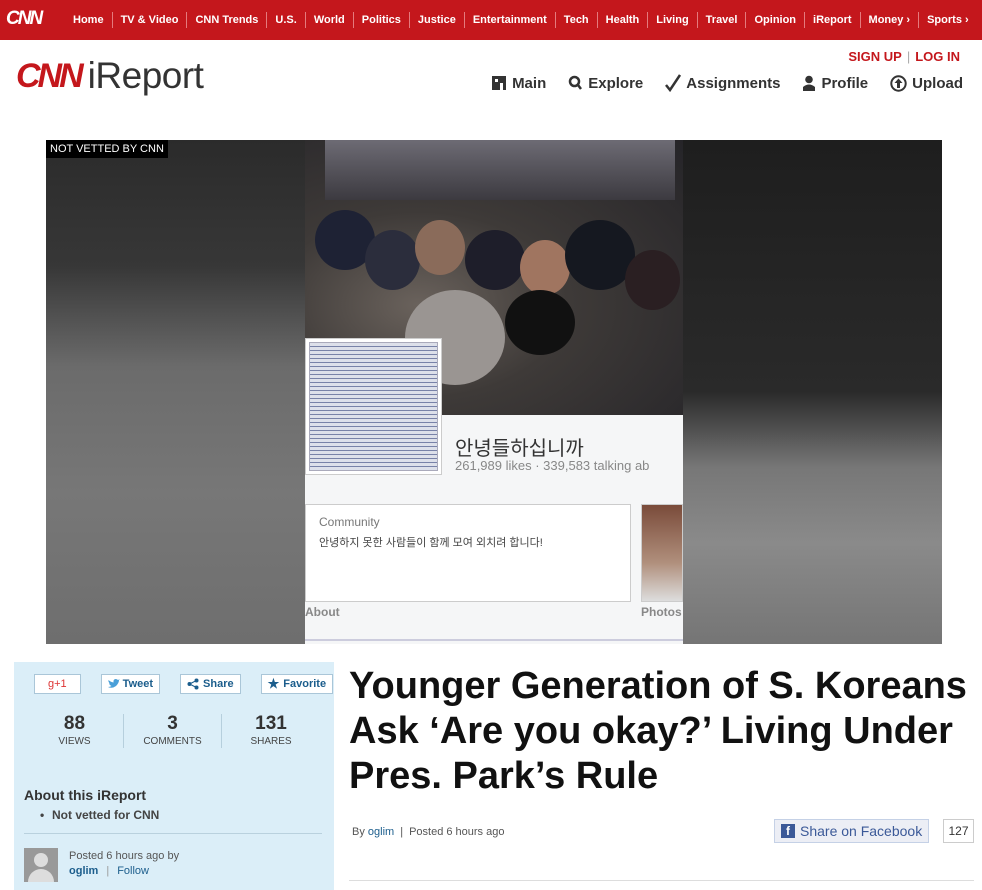 The width and height of the screenshot is (982, 890). Describe the element at coordinates (149, 20) in the screenshot. I see `nav-tv-video: TV & Video` at that location.